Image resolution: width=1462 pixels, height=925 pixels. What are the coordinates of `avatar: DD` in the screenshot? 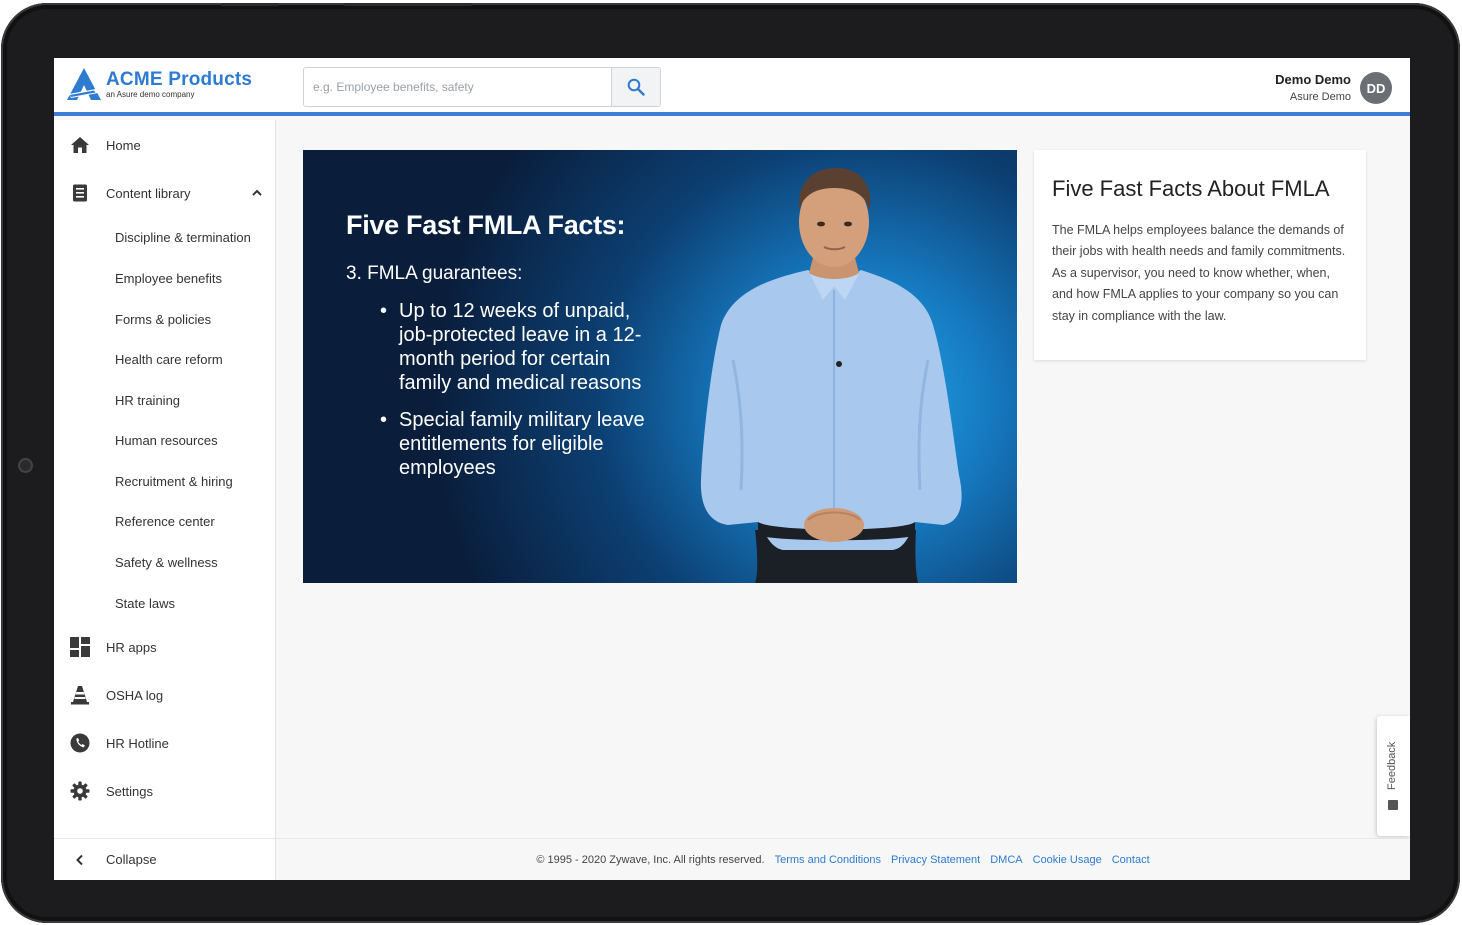 It's located at (1376, 88).